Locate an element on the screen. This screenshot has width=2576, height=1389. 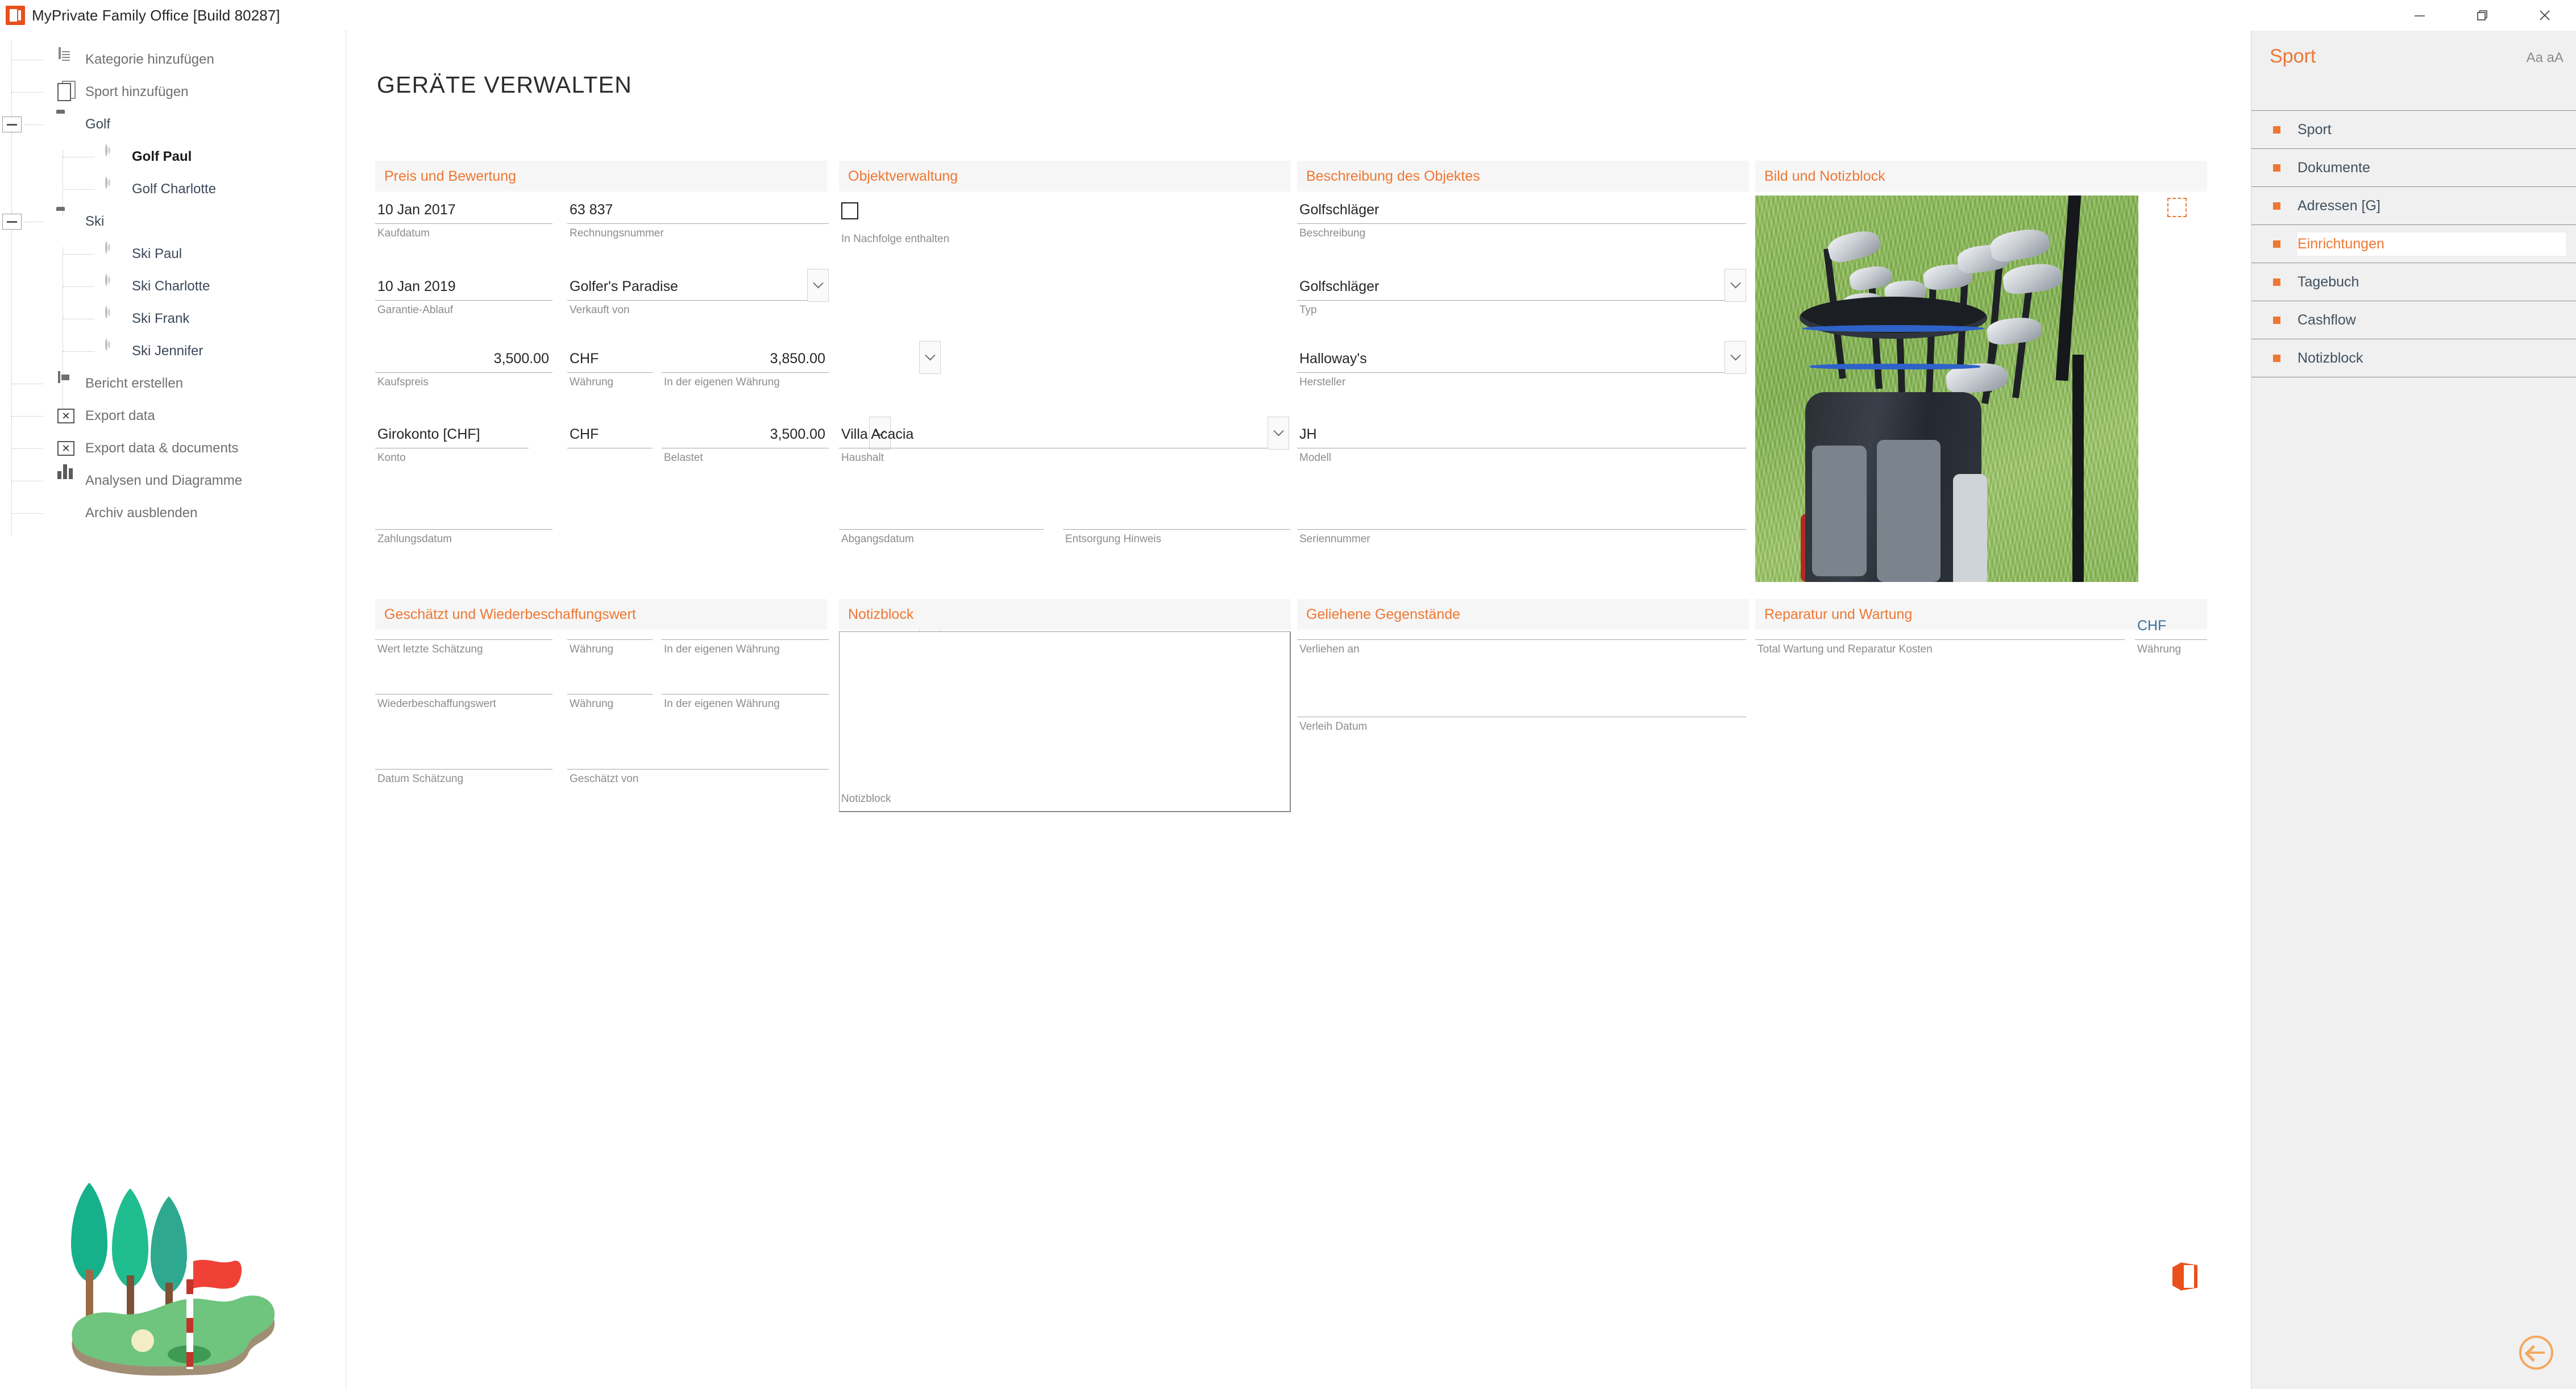
close-icon is located at coordinates (2545, 15).